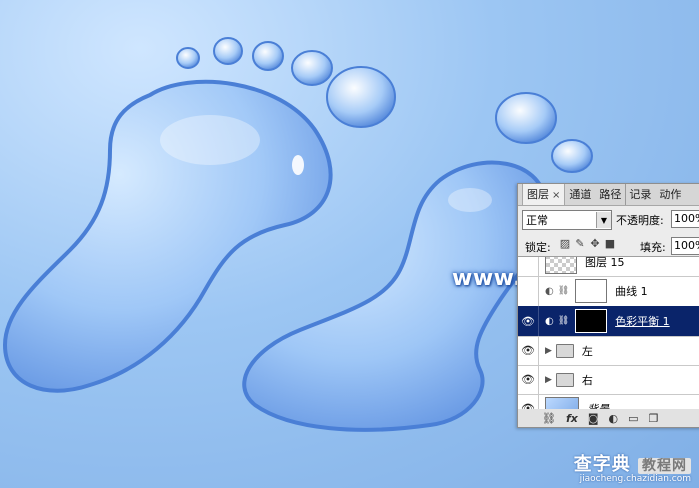 This screenshot has height=488, width=699. I want to click on site-name: 查字典, so click(602, 464).